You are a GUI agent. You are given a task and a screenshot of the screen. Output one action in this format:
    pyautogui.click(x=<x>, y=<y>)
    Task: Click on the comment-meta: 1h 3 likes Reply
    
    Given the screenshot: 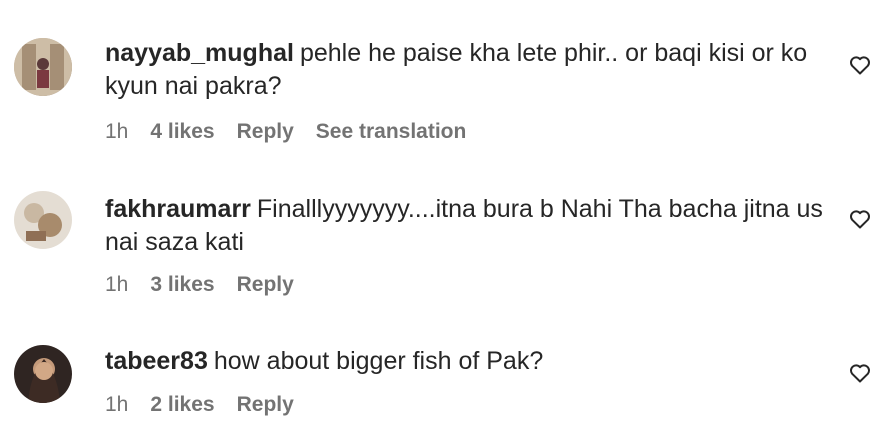 What is the action you would take?
    pyautogui.click(x=199, y=285)
    